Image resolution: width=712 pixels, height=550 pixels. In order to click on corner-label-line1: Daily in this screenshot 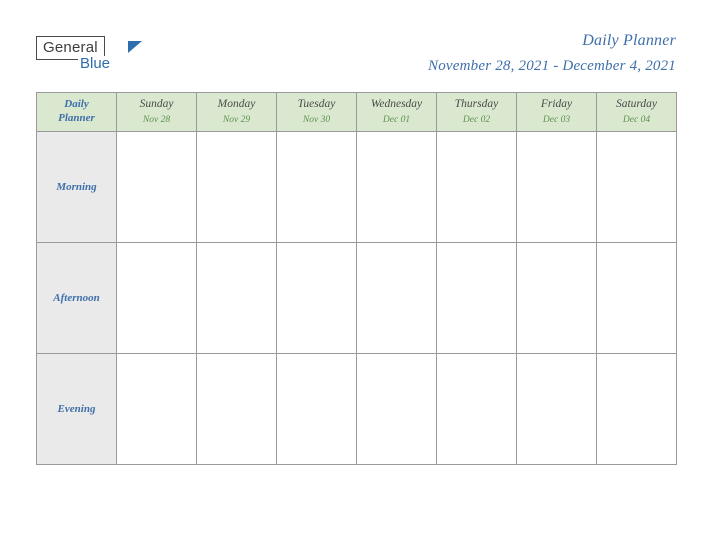, I will do `click(76, 104)`.